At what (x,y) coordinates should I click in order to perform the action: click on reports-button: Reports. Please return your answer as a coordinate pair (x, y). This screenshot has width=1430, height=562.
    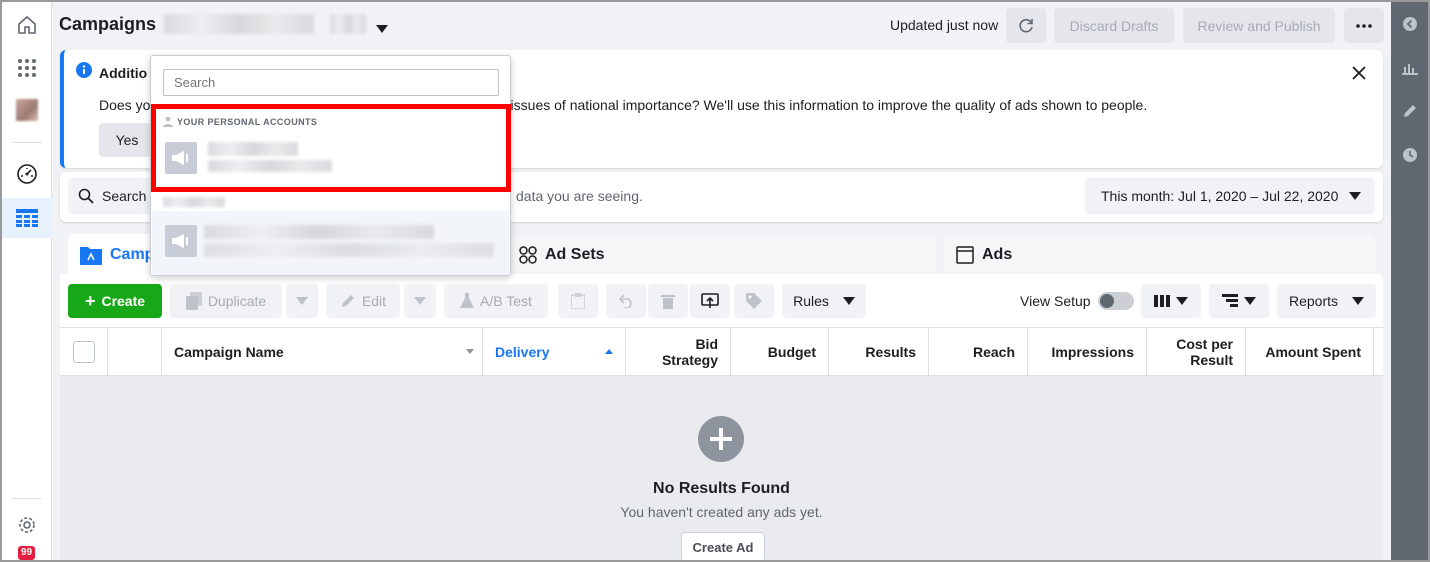
    Looking at the image, I should click on (1326, 301).